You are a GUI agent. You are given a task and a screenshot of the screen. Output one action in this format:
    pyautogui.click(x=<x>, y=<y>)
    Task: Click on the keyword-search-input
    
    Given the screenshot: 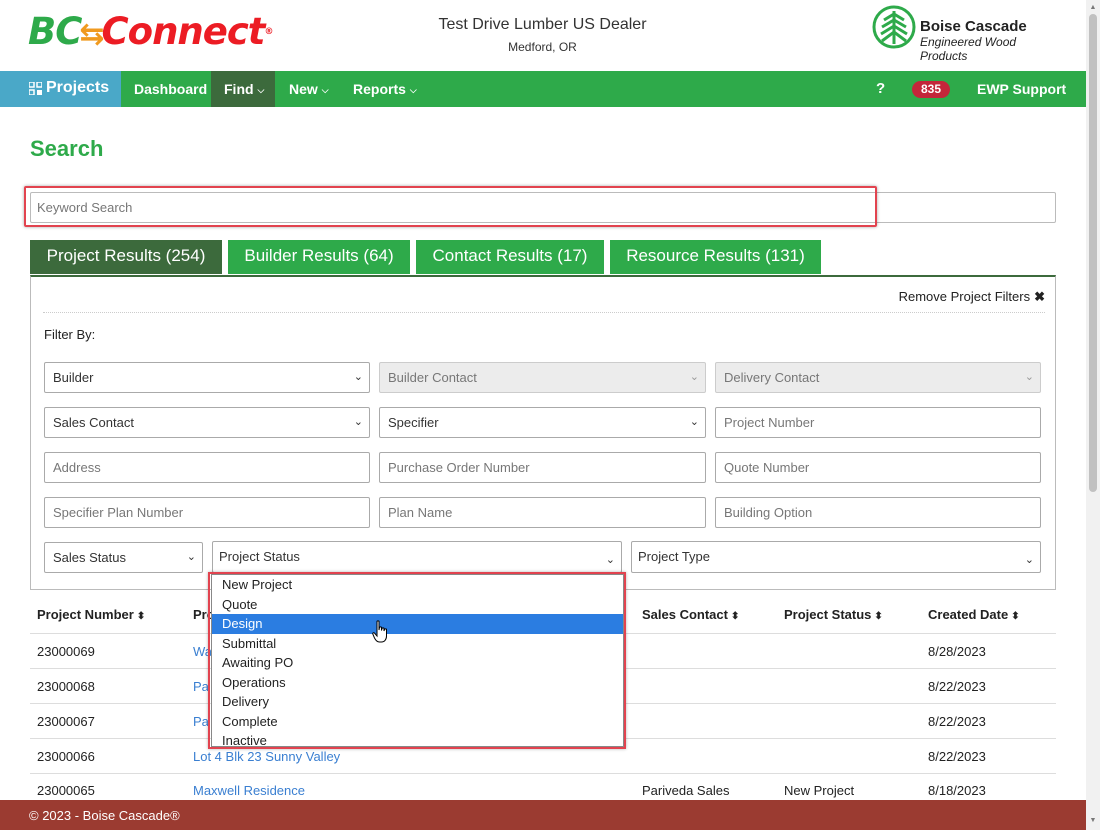 What is the action you would take?
    pyautogui.click(x=543, y=207)
    